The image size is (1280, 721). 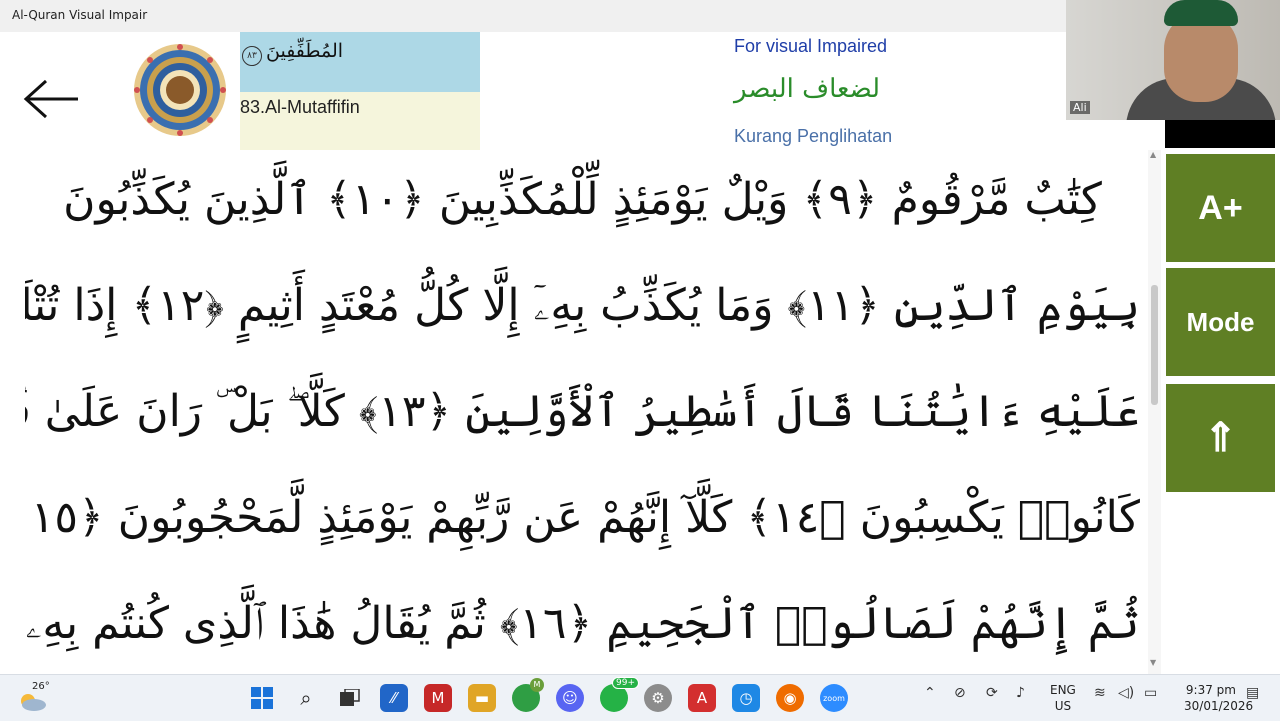 What do you see at coordinates (619, 694) in the screenshot?
I see `whatsapp-icon: 99+` at bounding box center [619, 694].